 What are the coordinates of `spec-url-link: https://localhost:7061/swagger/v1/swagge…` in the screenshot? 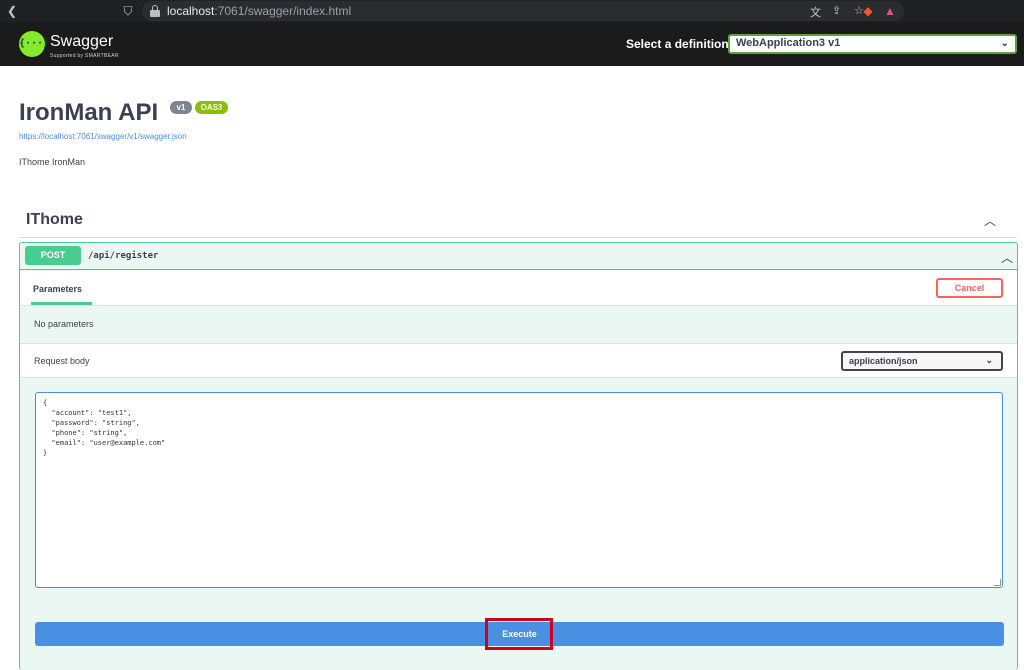 It's located at (103, 136).